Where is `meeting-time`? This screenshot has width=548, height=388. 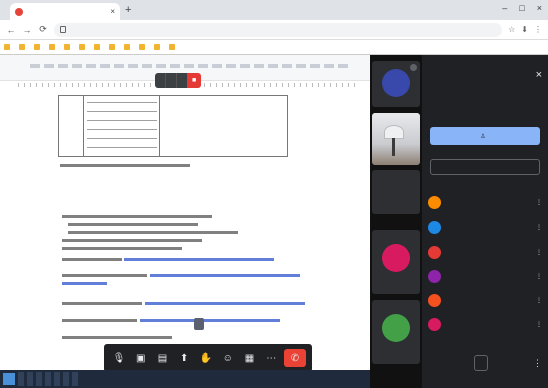 meeting-time is located at coordinates (170, 80).